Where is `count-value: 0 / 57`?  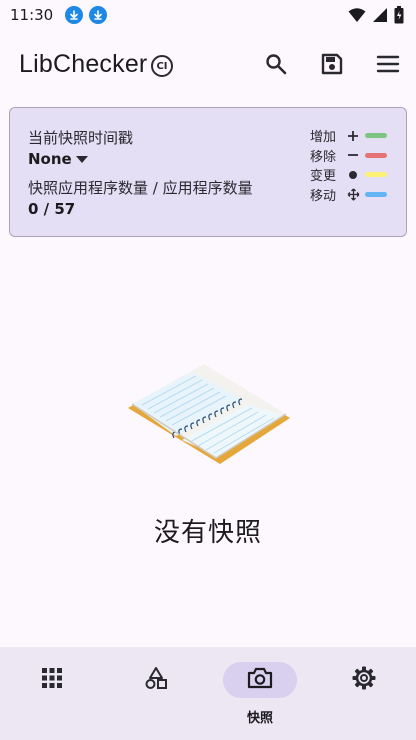
count-value: 0 / 57 is located at coordinates (52, 209).